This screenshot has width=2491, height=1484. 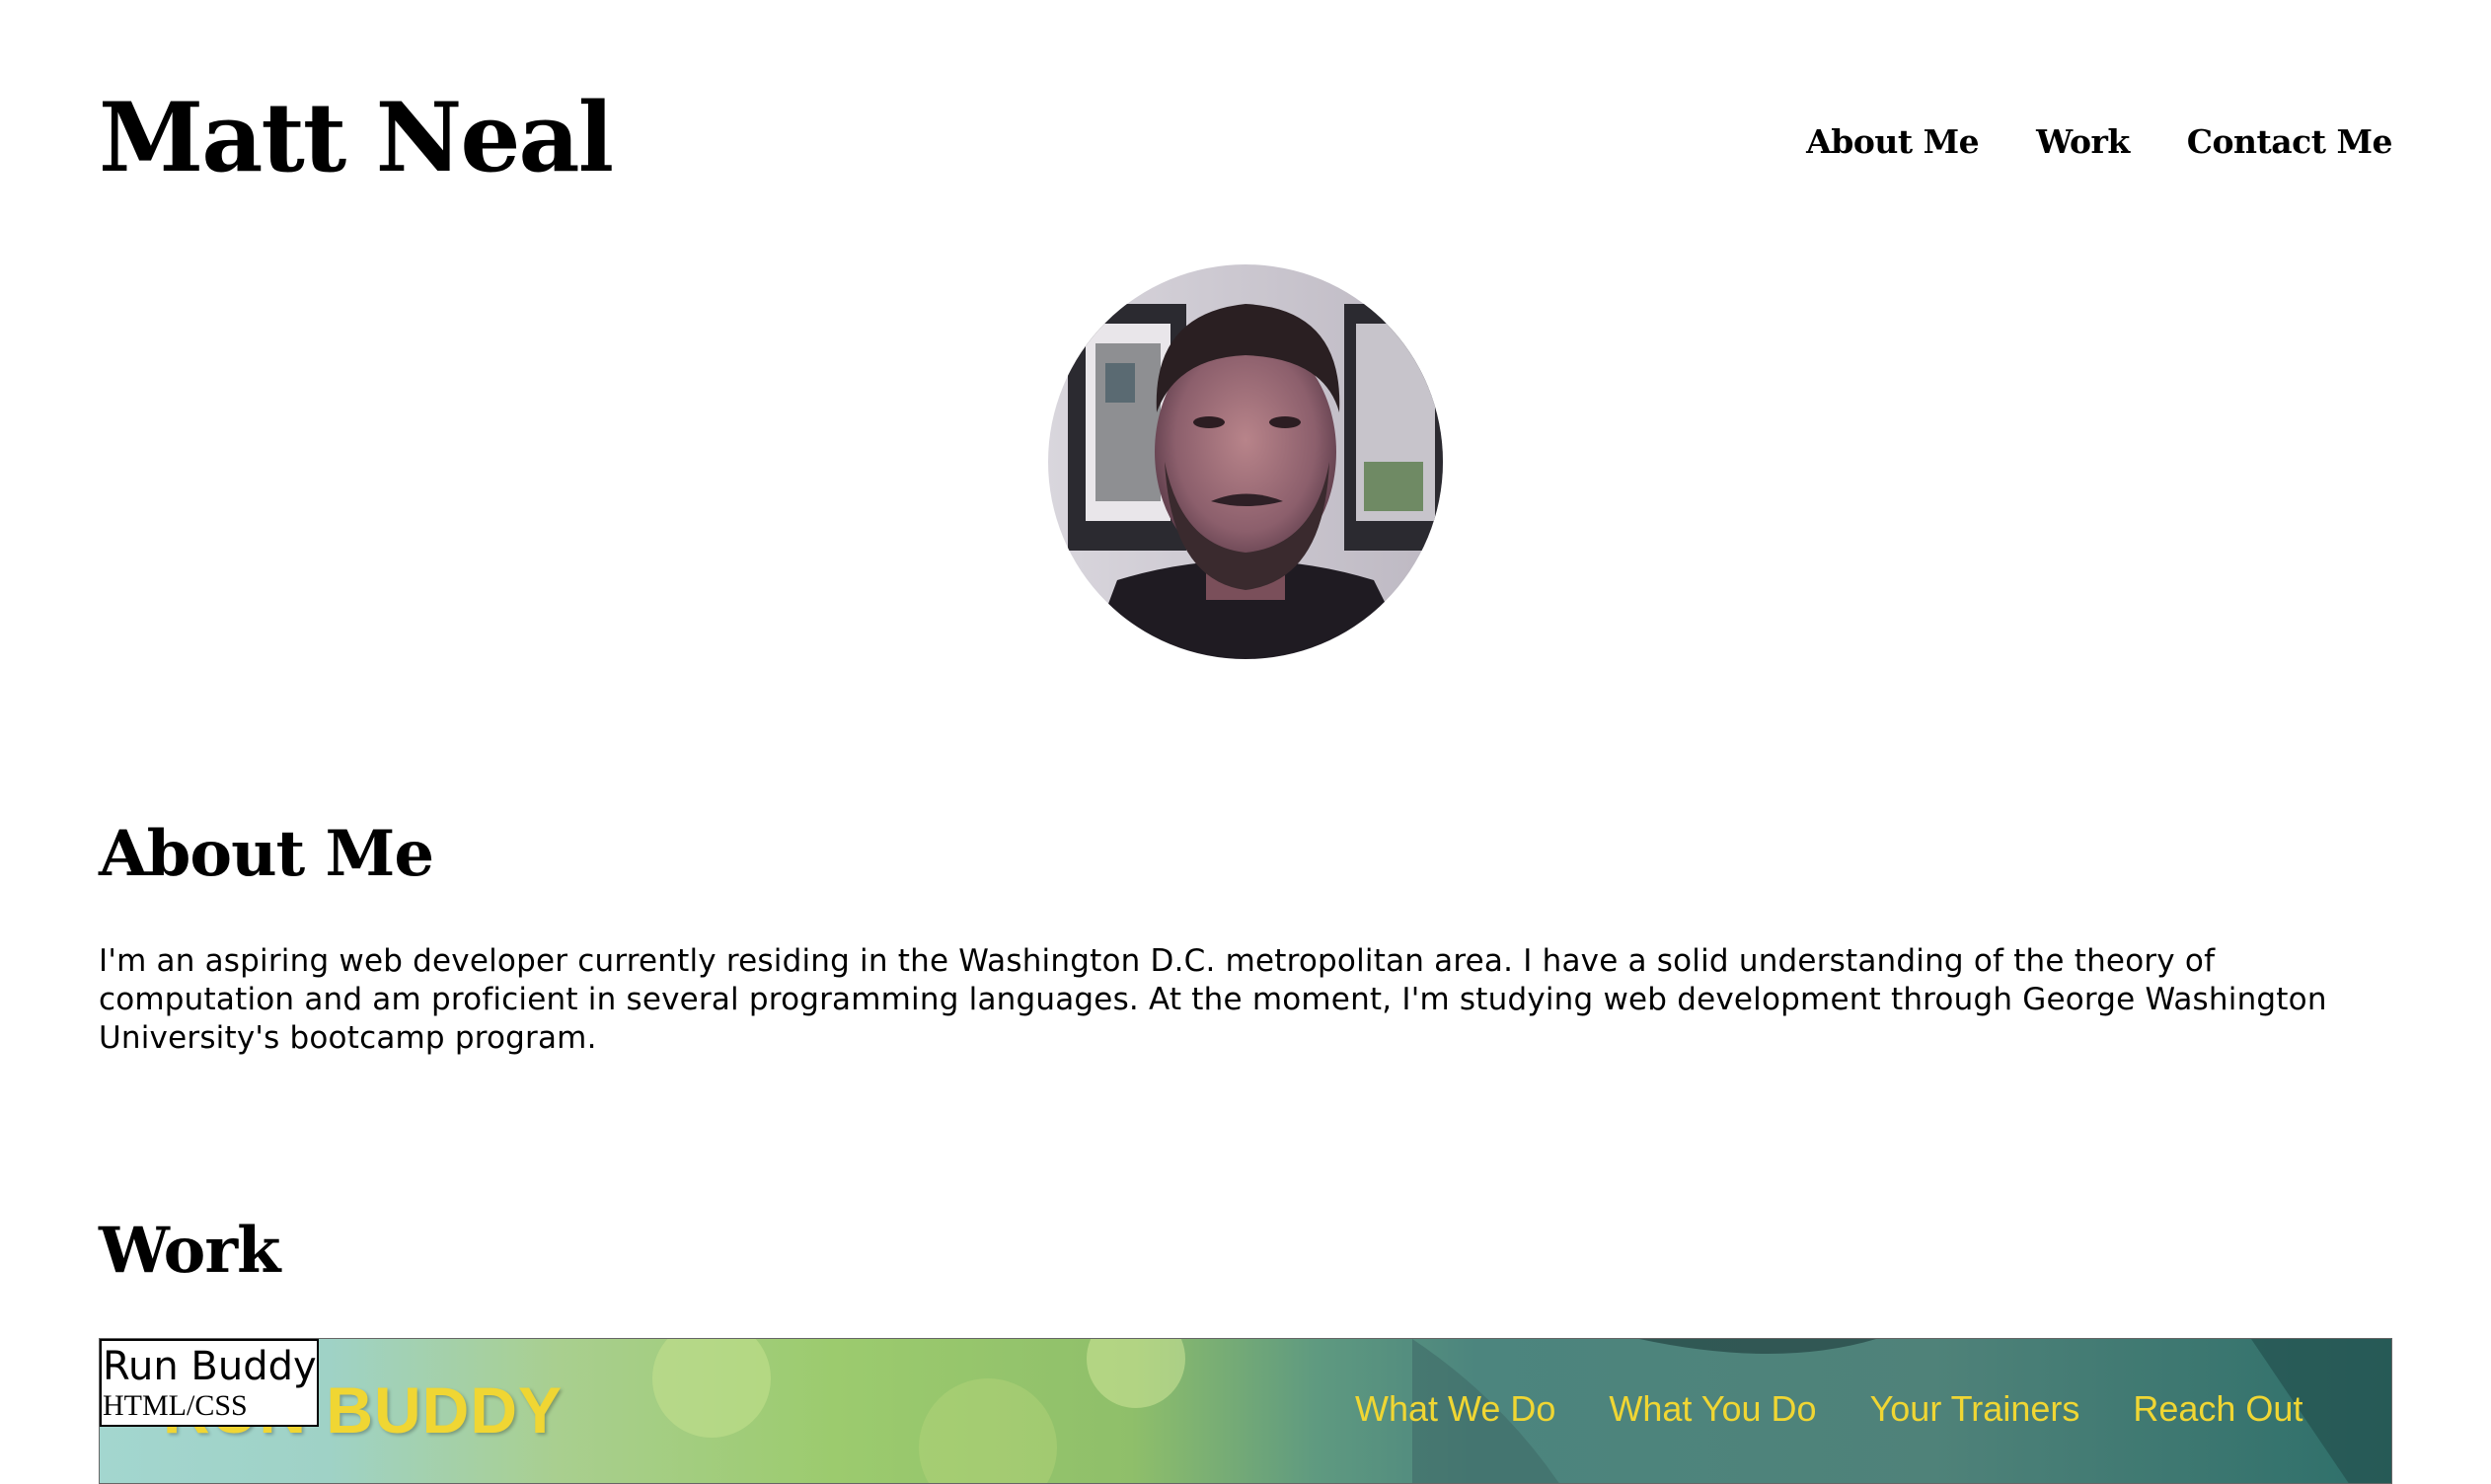 What do you see at coordinates (176, 1405) in the screenshot?
I see `project-tech: HTML/CSS` at bounding box center [176, 1405].